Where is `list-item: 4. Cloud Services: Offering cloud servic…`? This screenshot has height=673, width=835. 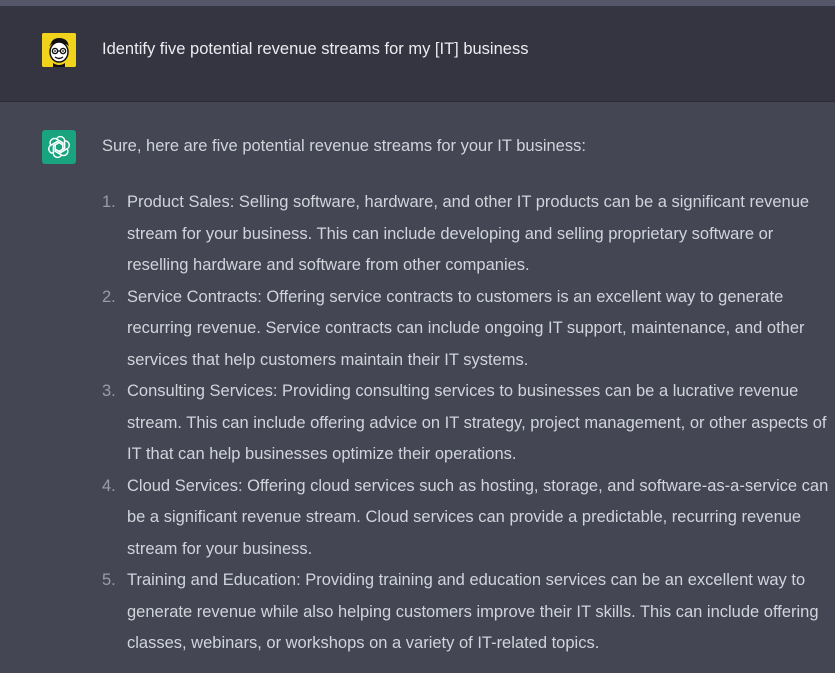 list-item: 4. Cloud Services: Offering cloud servic… is located at coordinates (466, 518).